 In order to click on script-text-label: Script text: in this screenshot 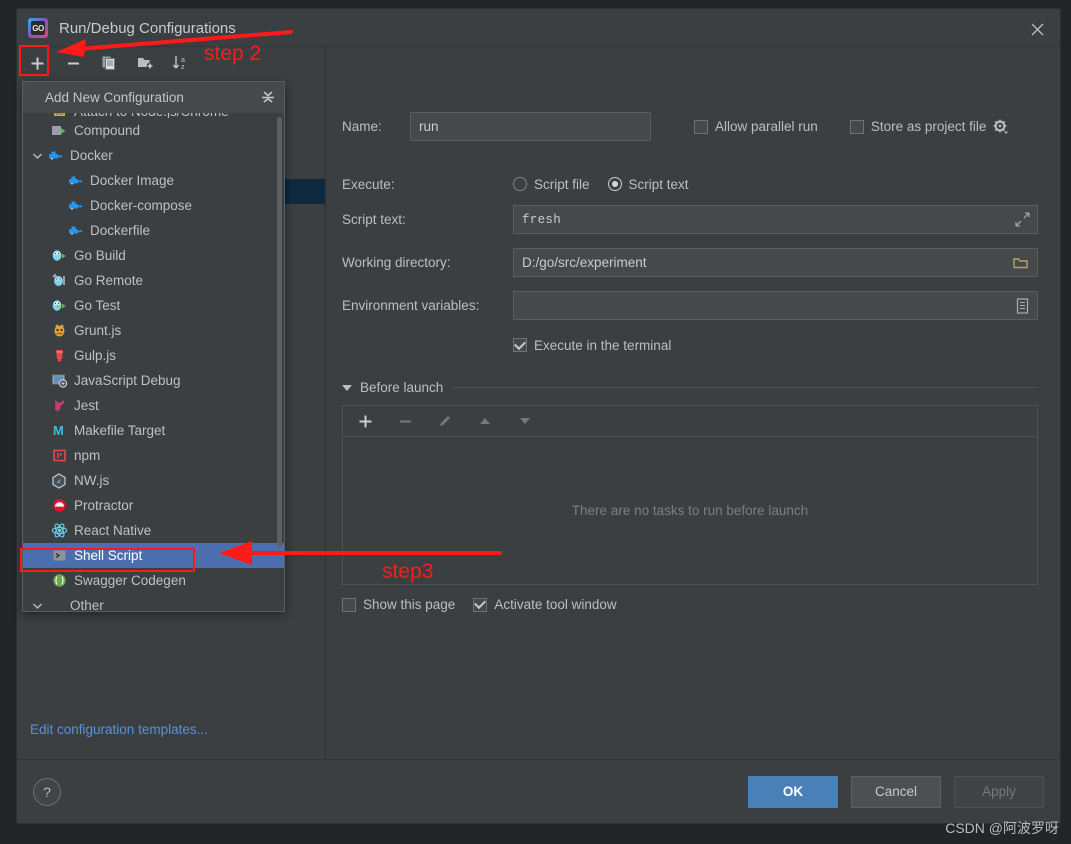, I will do `click(374, 219)`.